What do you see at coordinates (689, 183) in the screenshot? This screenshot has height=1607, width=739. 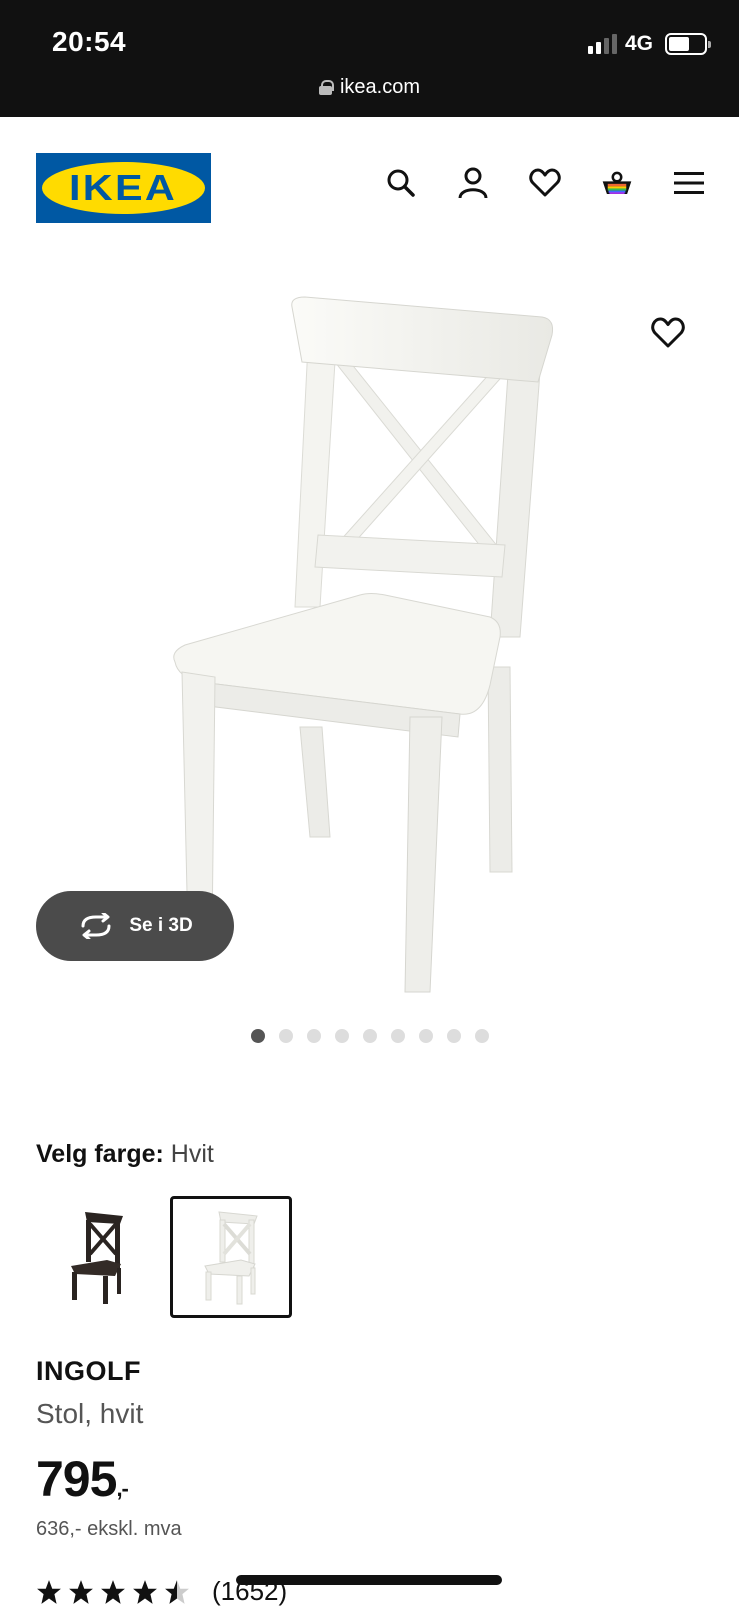 I see `menu-icon` at bounding box center [689, 183].